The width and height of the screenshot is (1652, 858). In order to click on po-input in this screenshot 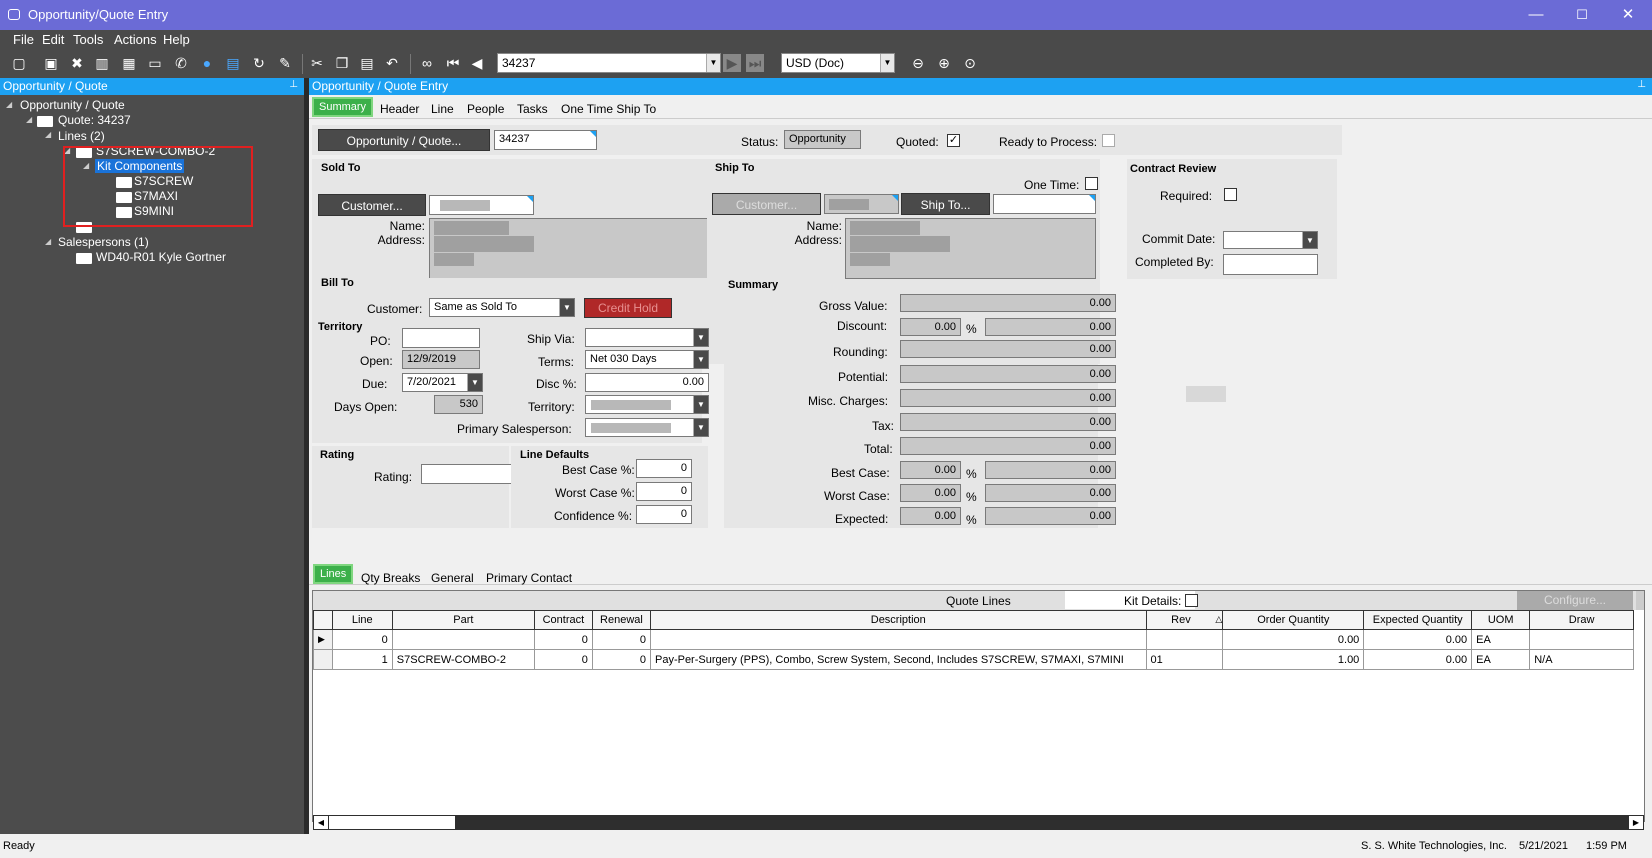, I will do `click(441, 338)`.